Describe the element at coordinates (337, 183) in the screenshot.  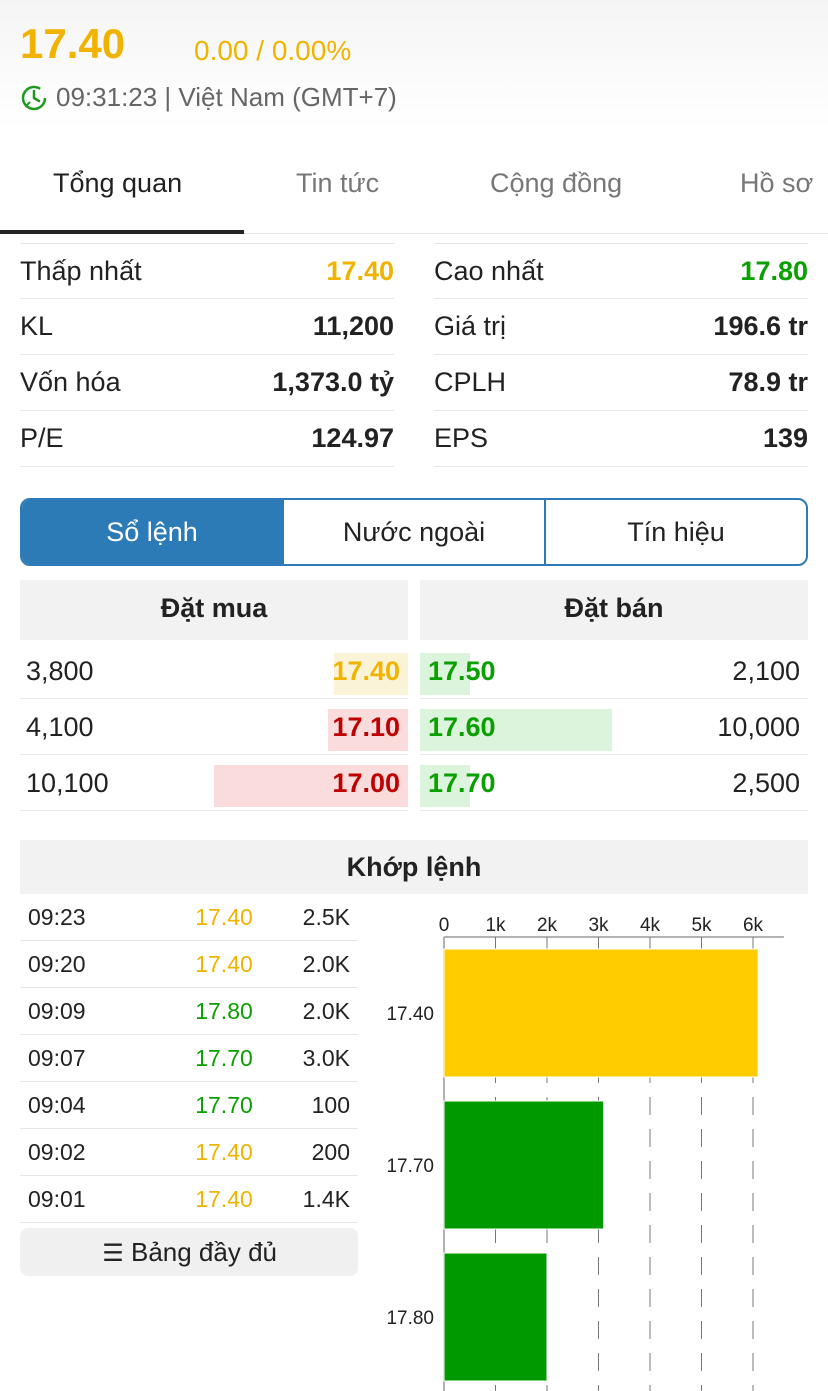
I see `tab-news: Tin tức` at that location.